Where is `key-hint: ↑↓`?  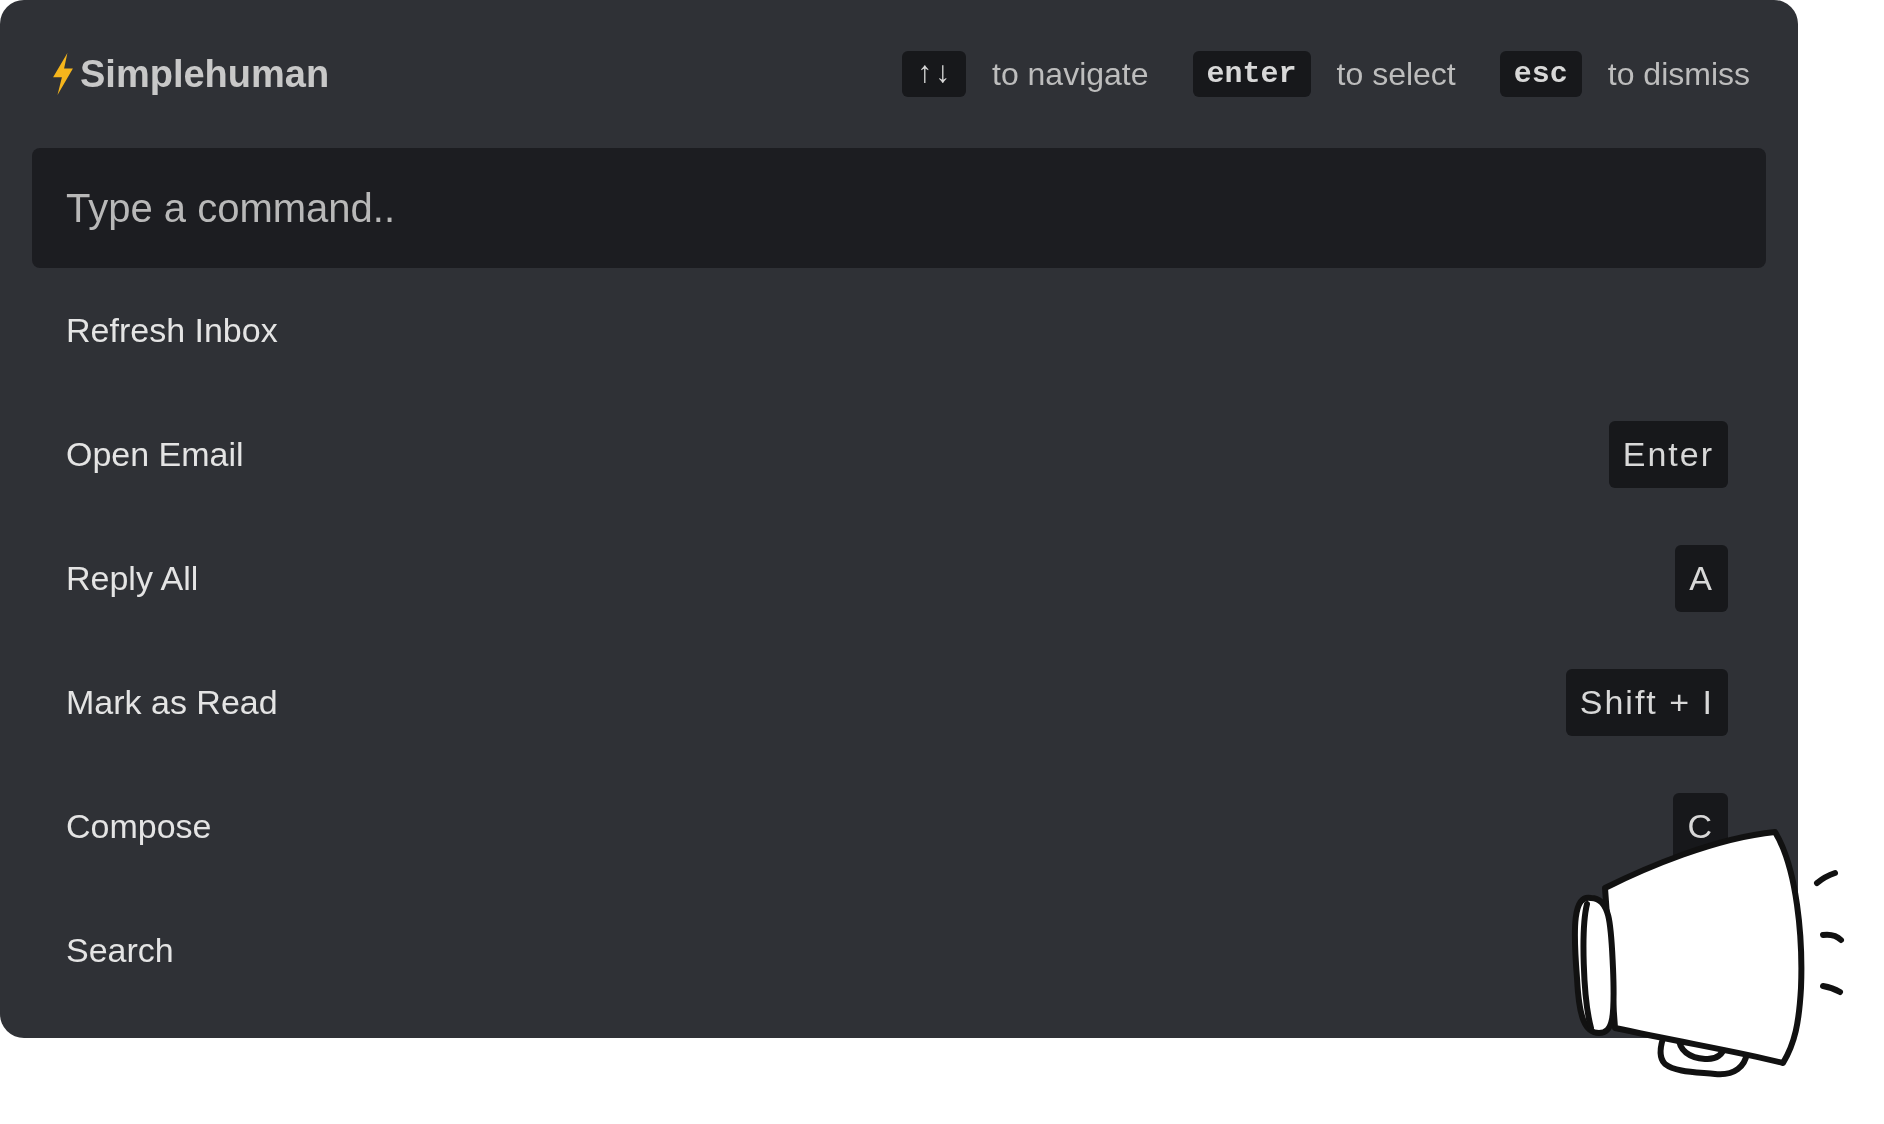 key-hint: ↑↓ is located at coordinates (933, 74).